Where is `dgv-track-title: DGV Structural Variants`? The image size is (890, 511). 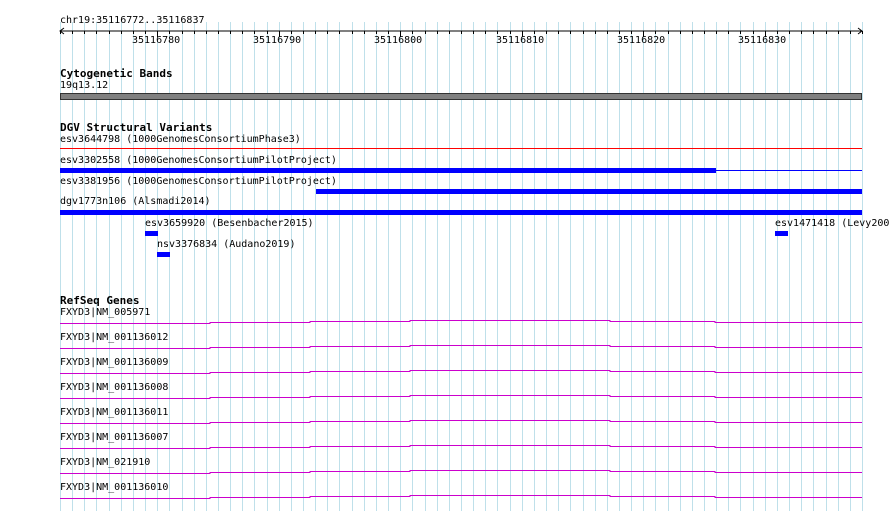 dgv-track-title: DGV Structural Variants is located at coordinates (136, 127).